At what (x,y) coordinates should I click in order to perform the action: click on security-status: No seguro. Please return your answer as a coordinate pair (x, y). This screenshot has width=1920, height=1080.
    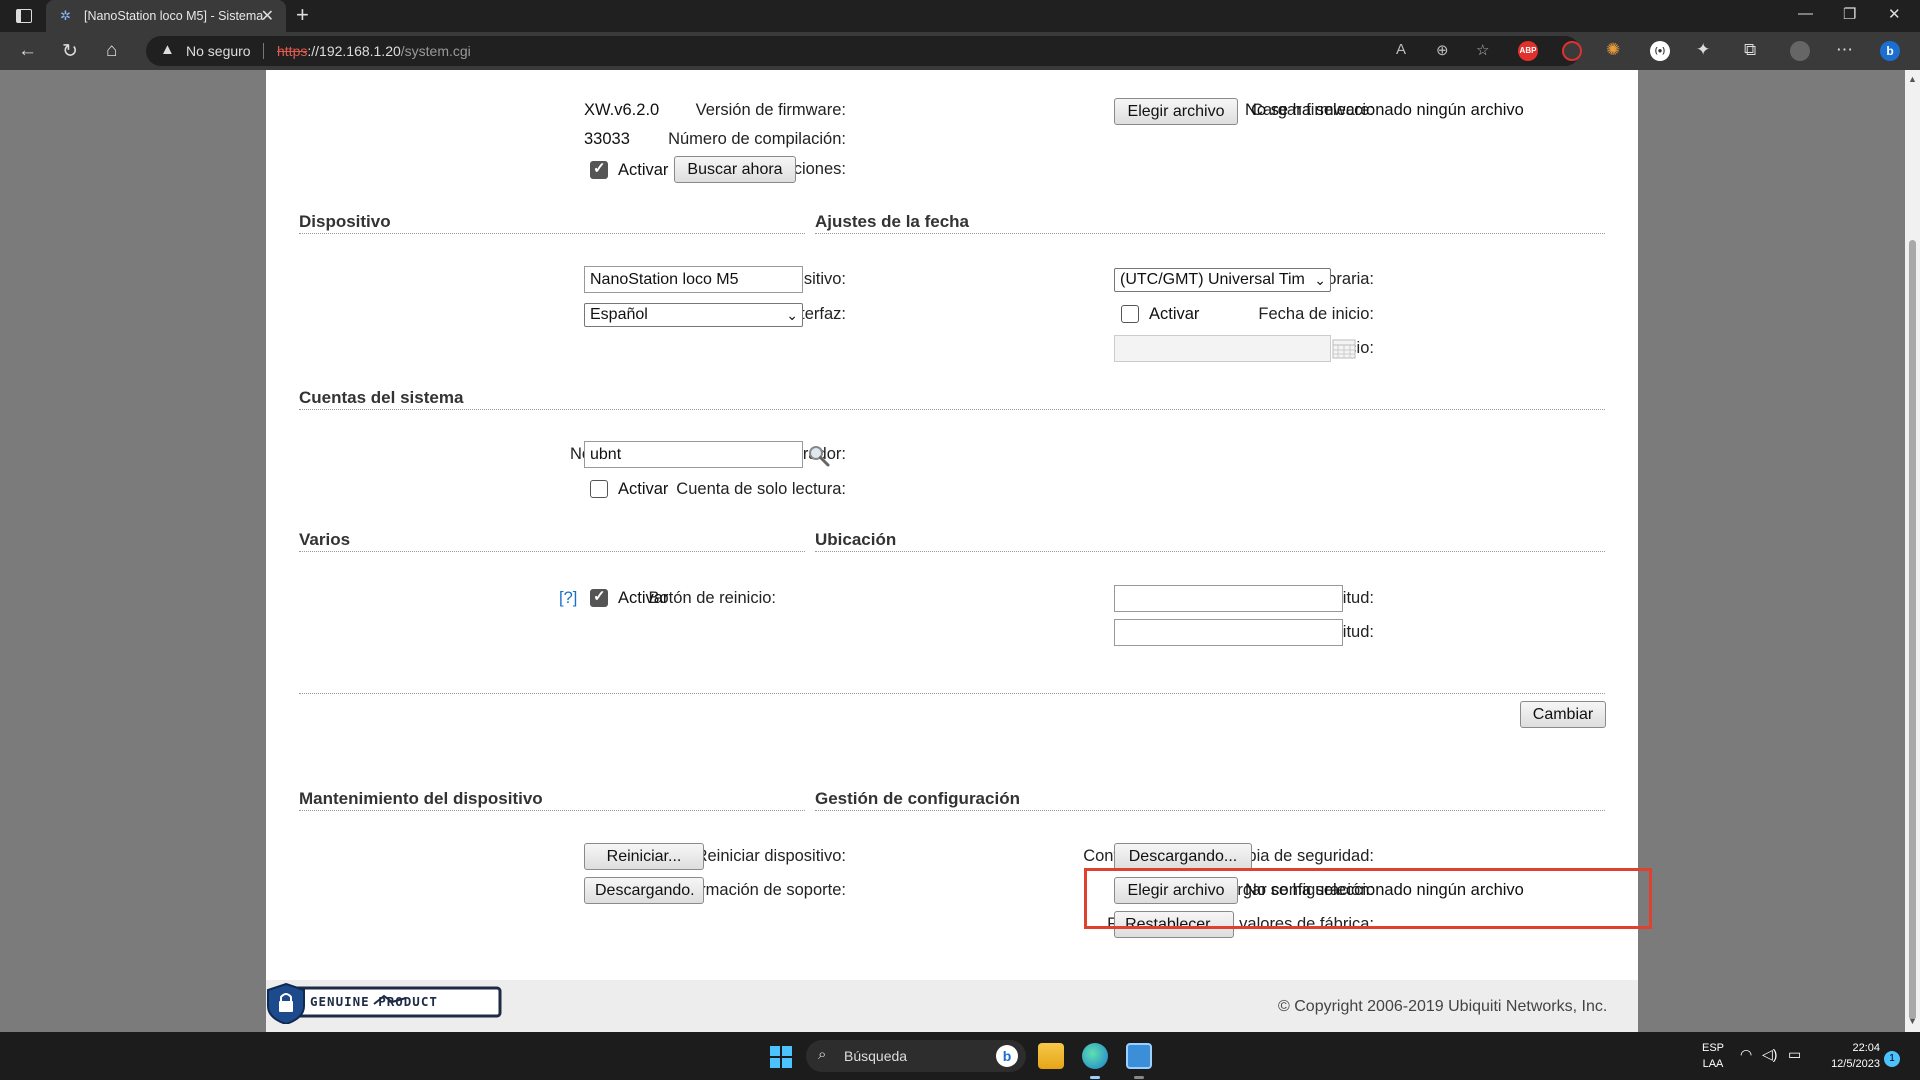
    Looking at the image, I should click on (218, 51).